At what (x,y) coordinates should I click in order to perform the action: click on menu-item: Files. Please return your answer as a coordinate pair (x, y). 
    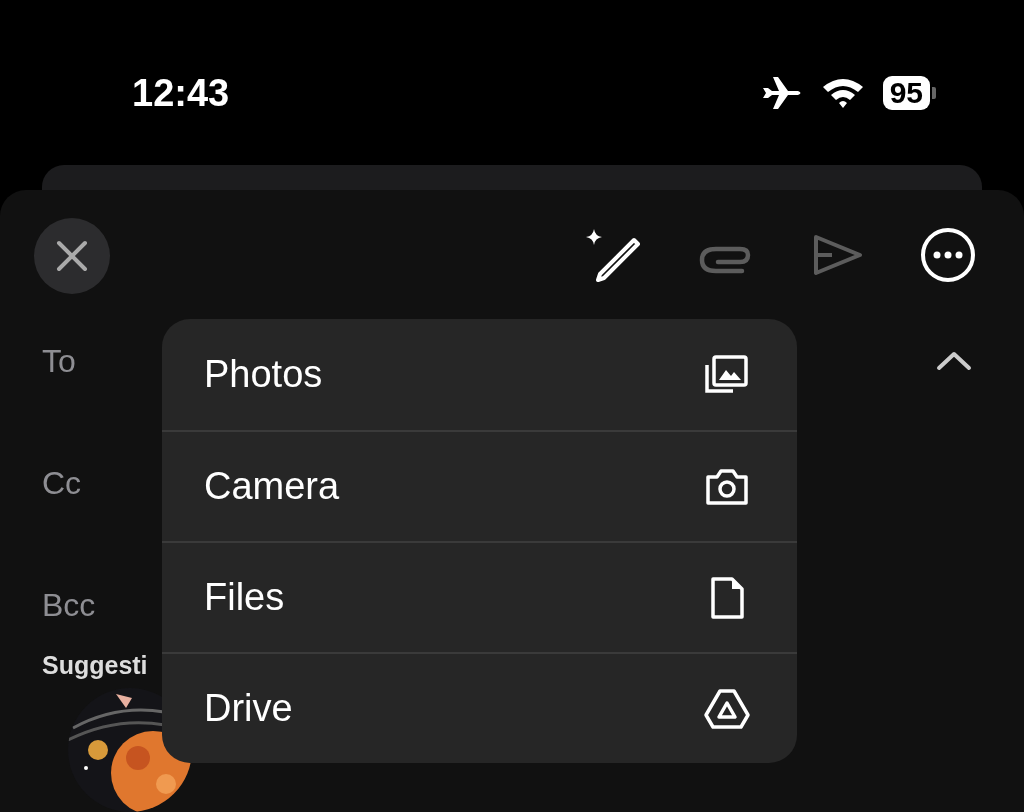
    Looking at the image, I should click on (479, 596).